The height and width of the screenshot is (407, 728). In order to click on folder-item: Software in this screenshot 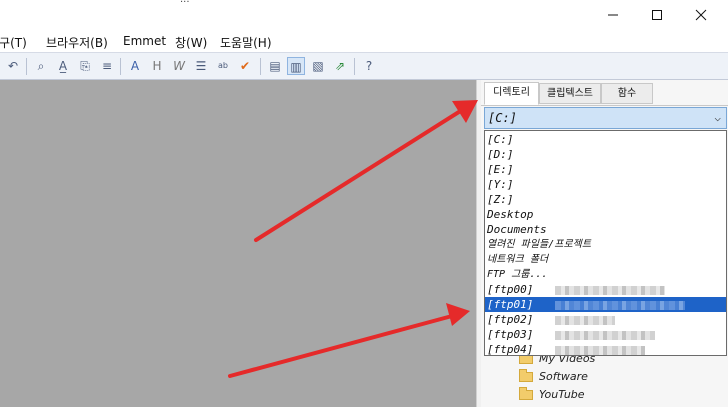, I will do `click(553, 377)`.